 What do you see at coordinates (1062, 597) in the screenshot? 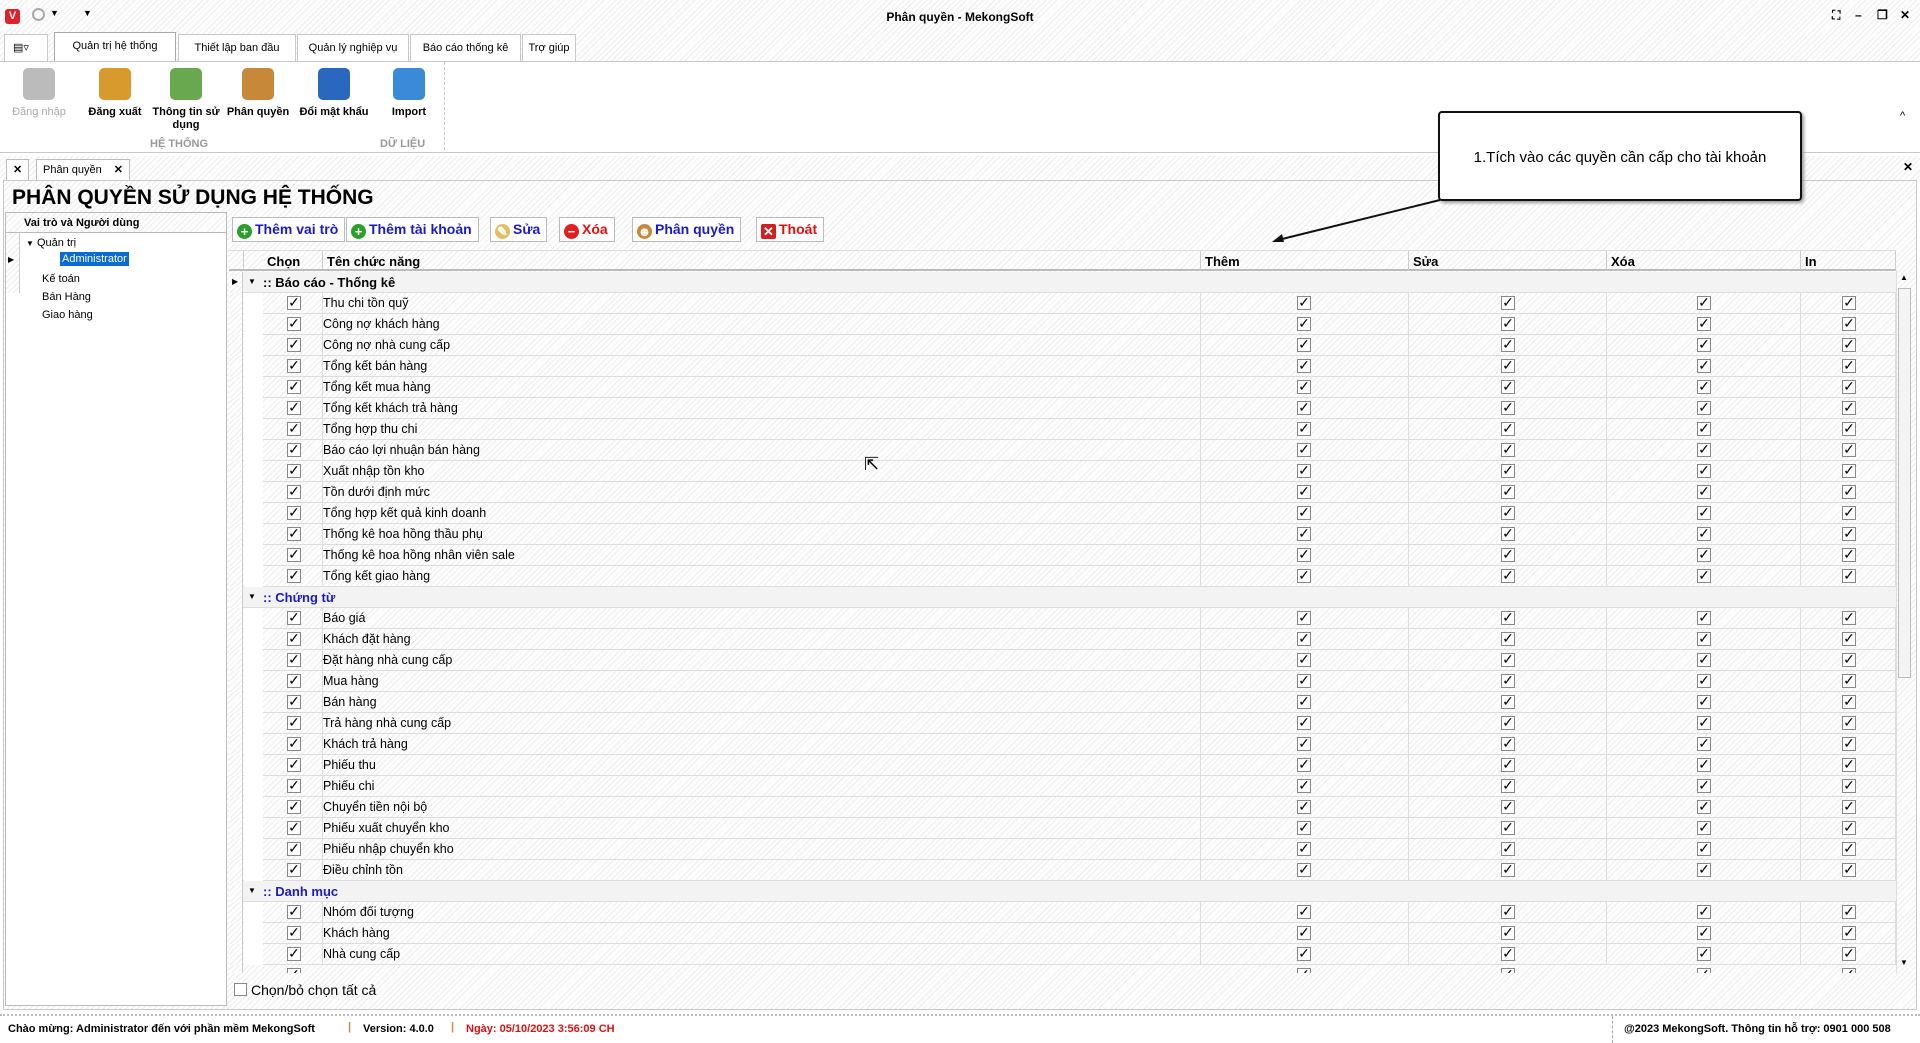
I see `group-row: ▼:: Chứng từ` at bounding box center [1062, 597].